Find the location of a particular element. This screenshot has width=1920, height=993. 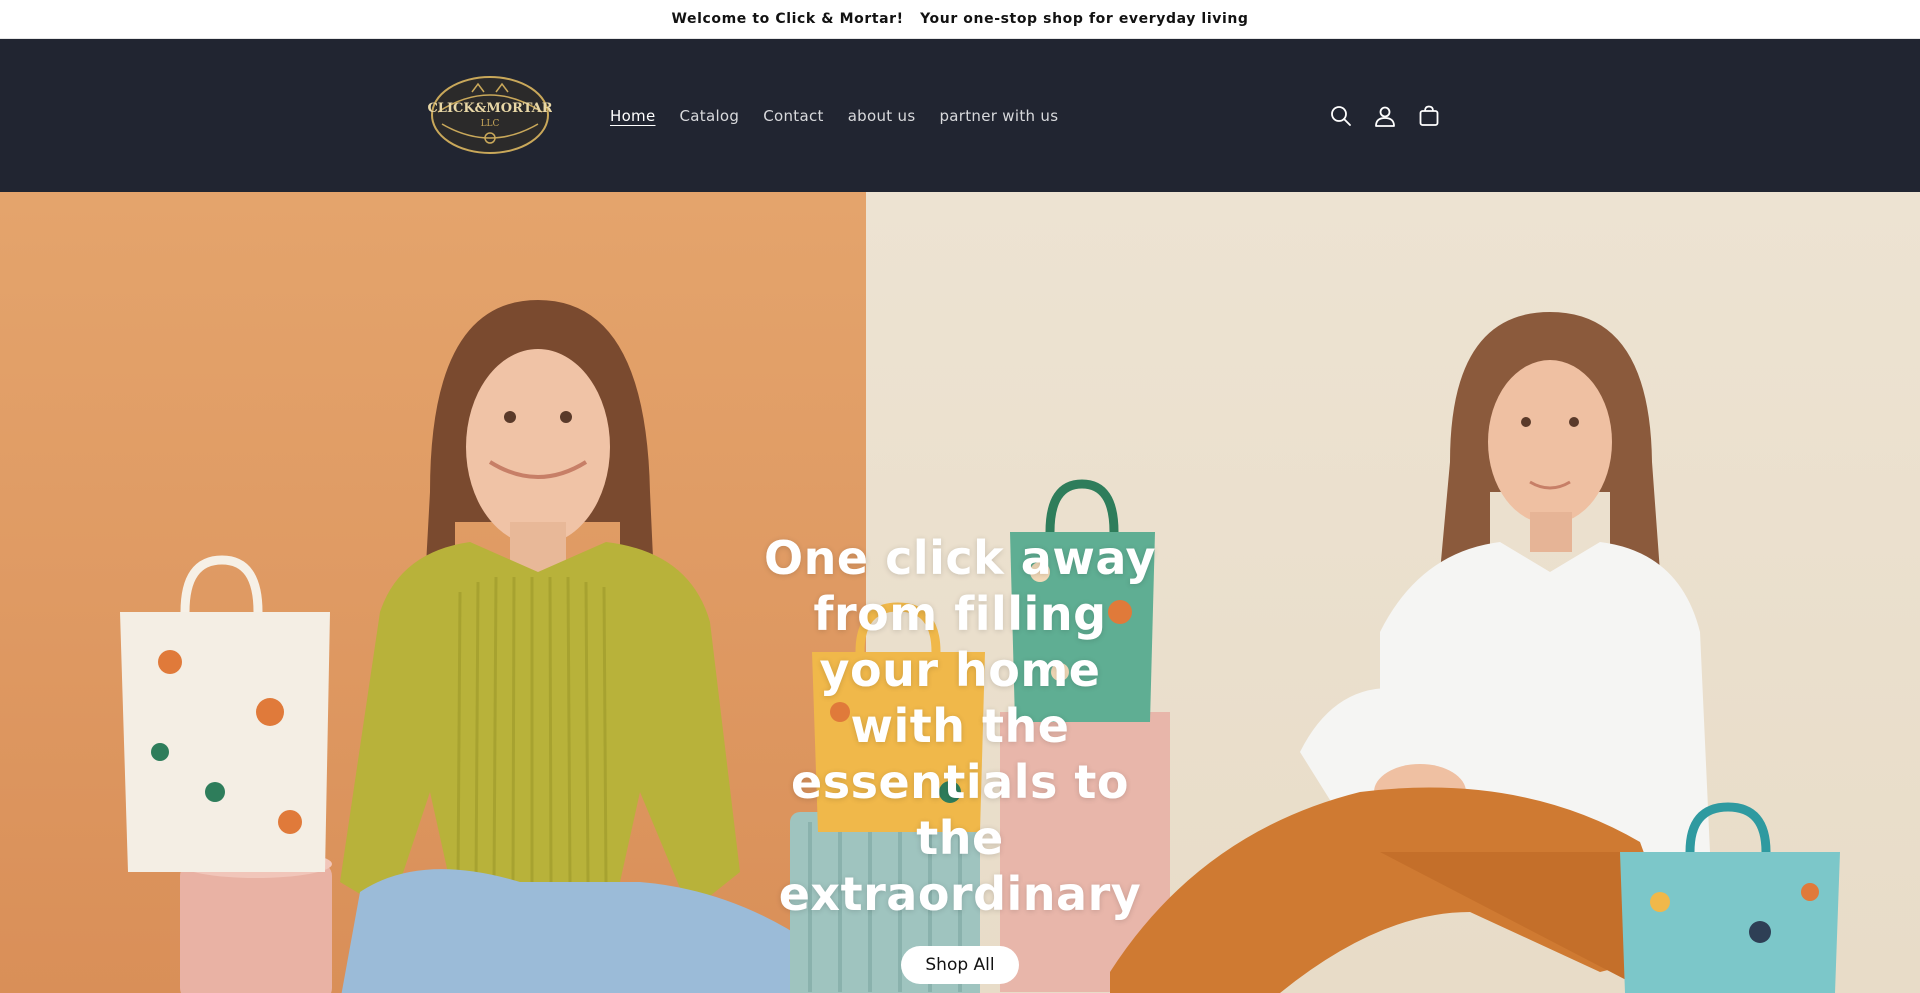

nav-contact: Contact is located at coordinates (793, 116).